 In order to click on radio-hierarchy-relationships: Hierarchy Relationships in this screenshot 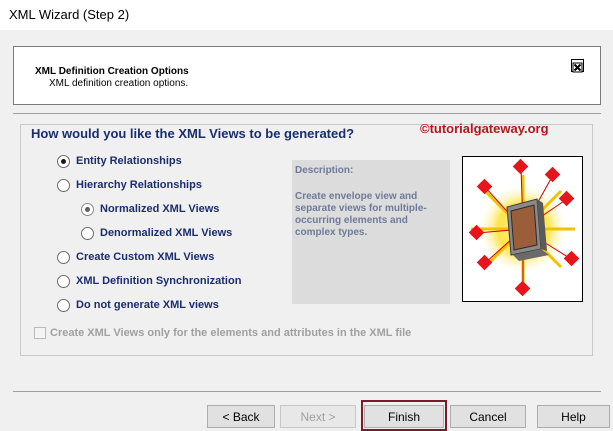, I will do `click(129, 185)`.